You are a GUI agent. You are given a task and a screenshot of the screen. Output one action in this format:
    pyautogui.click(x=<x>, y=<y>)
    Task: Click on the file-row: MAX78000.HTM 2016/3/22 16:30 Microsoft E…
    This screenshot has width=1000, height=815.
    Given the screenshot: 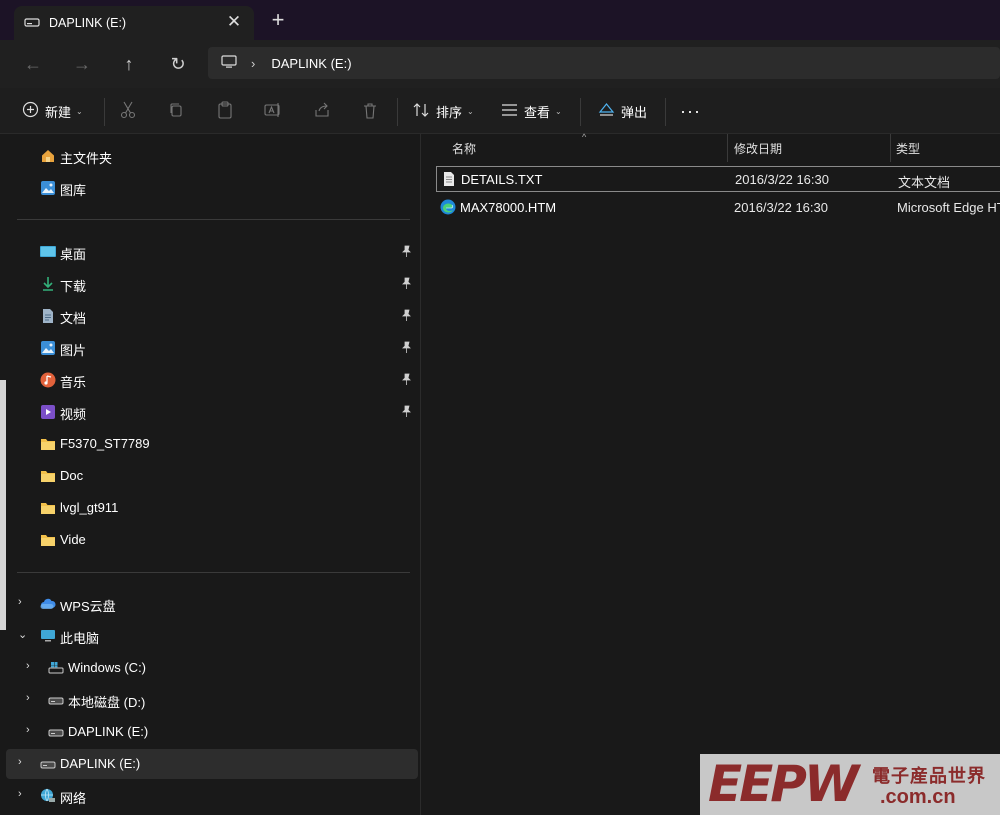 What is the action you would take?
    pyautogui.click(x=718, y=208)
    